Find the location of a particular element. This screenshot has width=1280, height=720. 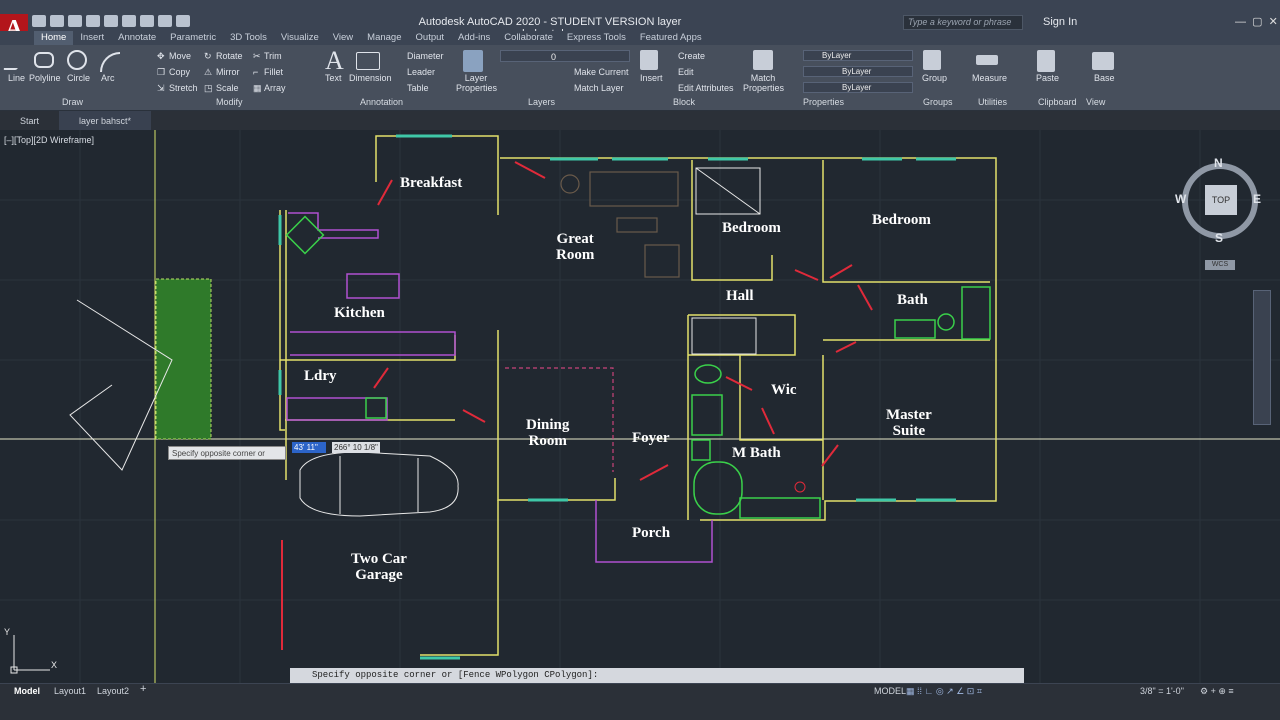

stretch-tool: Stretch is located at coordinates (183, 88).